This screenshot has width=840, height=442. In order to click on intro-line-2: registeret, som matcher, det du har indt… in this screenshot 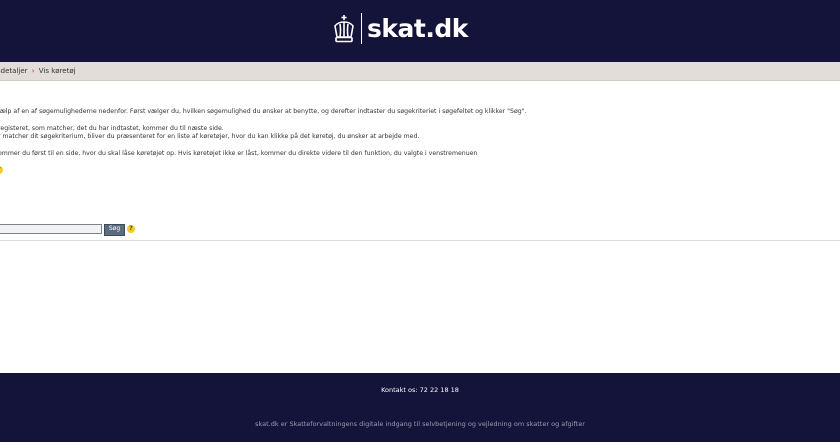, I will do `click(112, 128)`.